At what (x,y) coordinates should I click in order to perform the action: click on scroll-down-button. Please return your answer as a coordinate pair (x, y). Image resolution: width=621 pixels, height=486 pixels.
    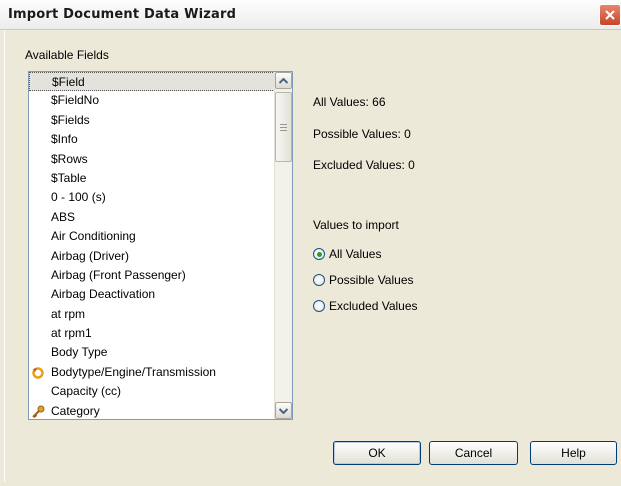
    Looking at the image, I should click on (283, 410).